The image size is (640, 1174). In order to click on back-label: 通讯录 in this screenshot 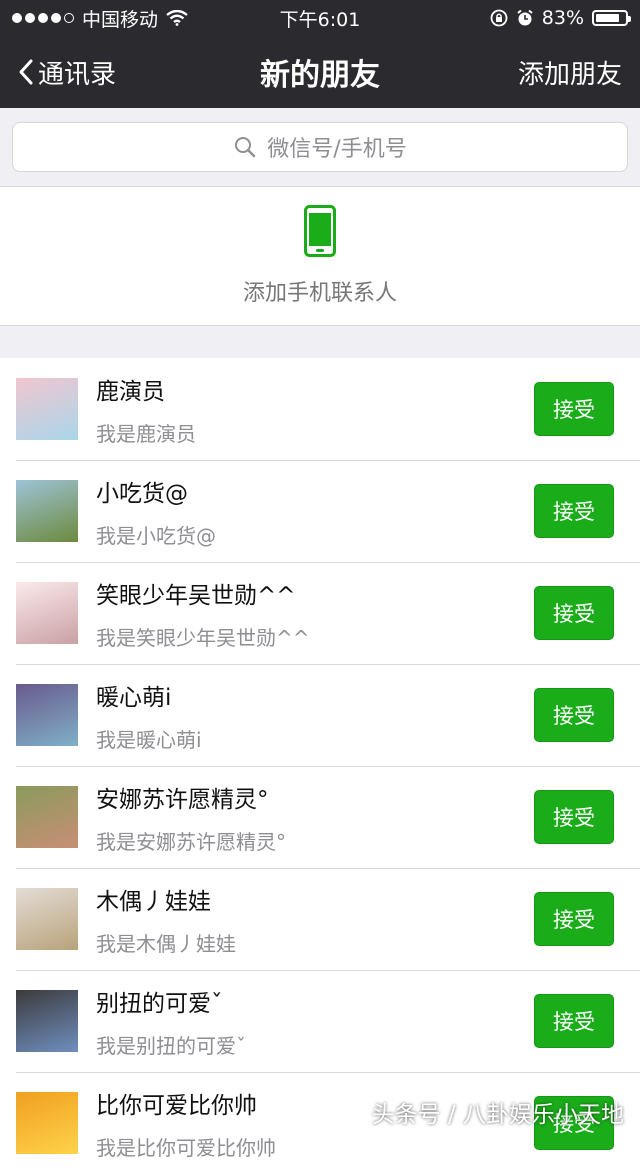, I will do `click(77, 74)`.